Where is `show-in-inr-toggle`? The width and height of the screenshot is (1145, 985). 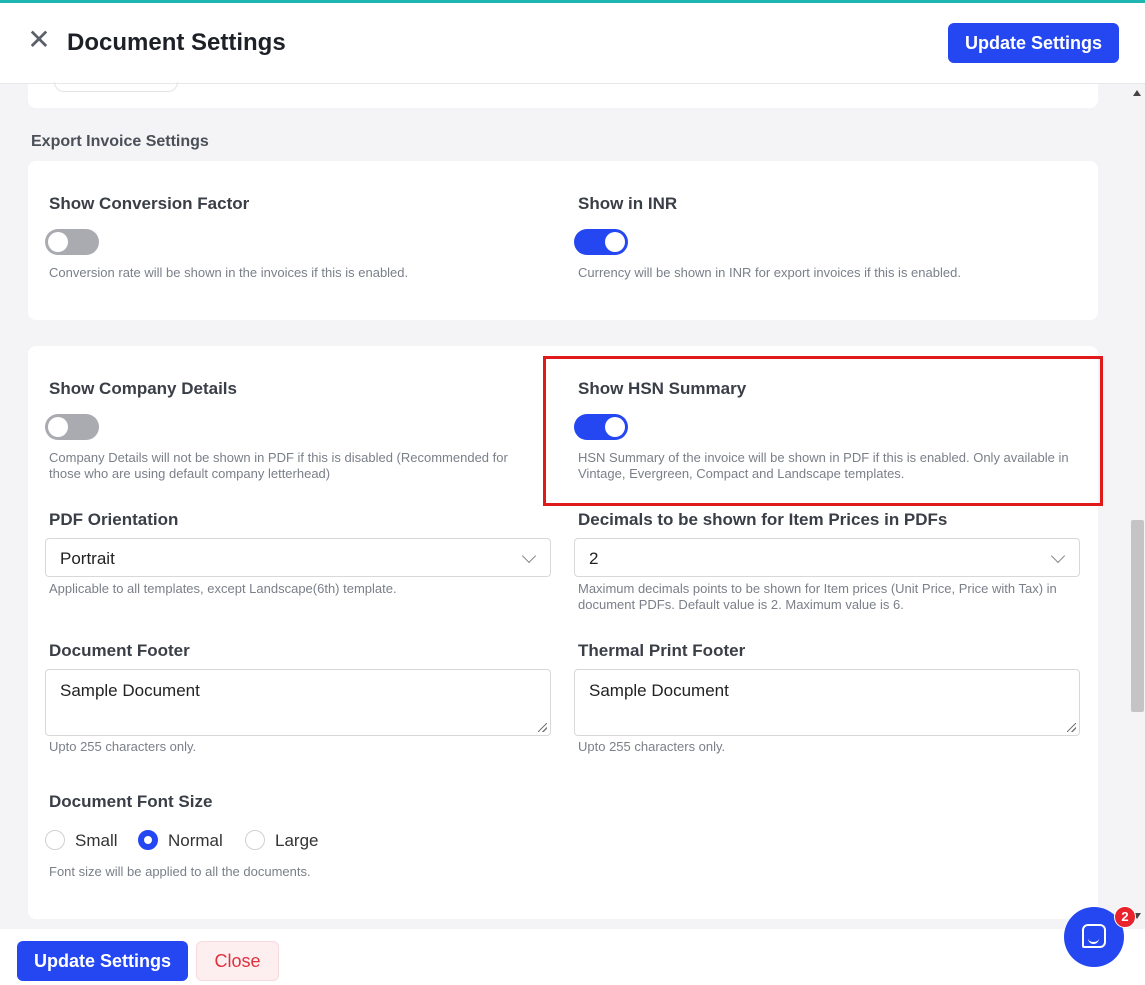 show-in-inr-toggle is located at coordinates (601, 242).